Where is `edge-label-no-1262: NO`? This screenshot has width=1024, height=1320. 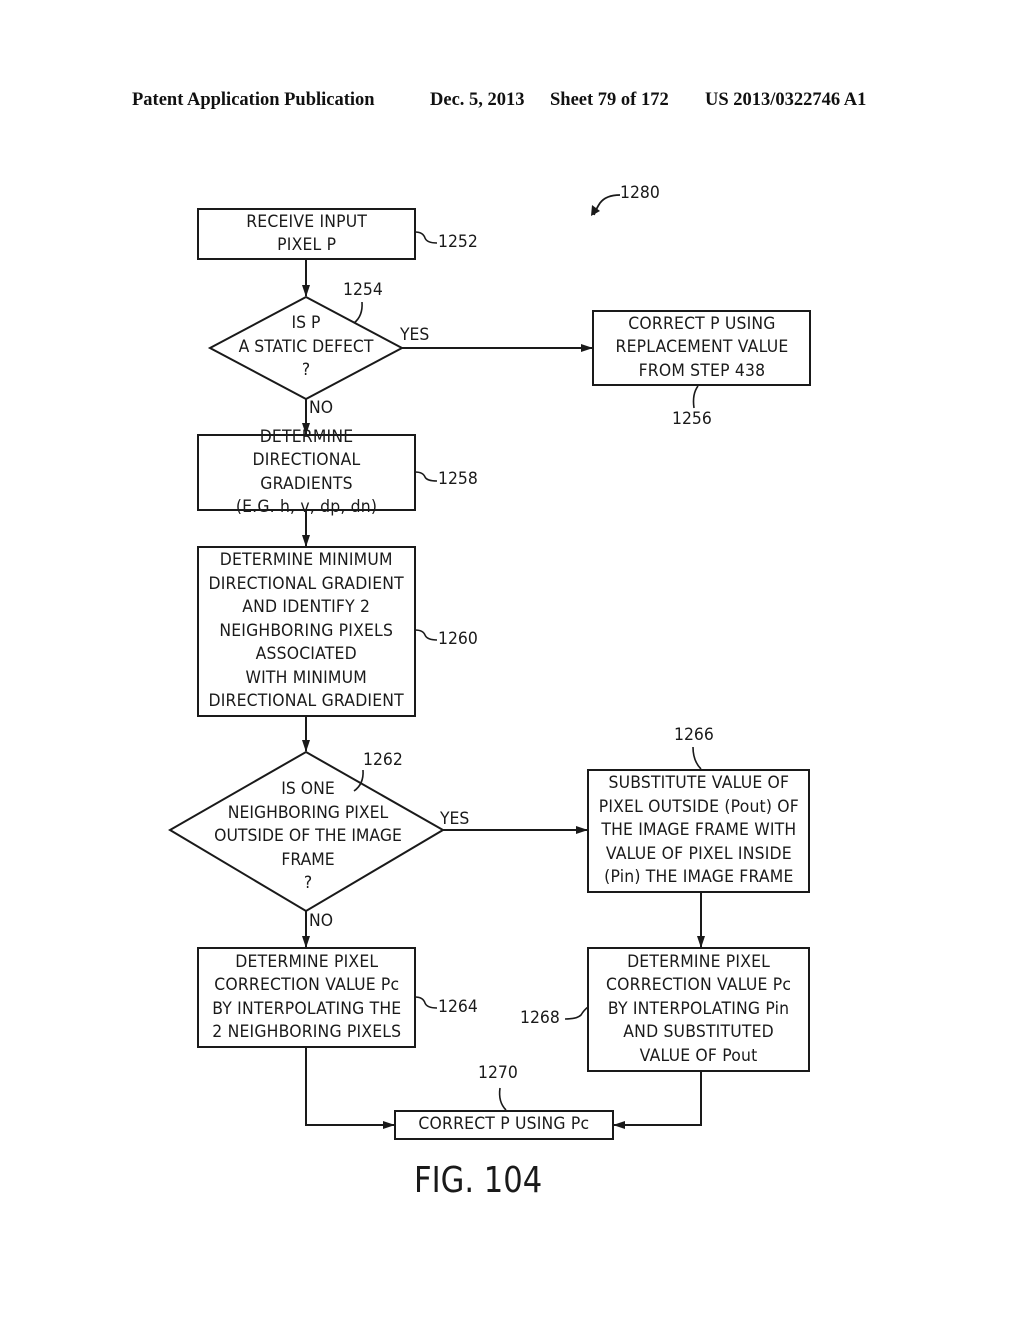 edge-label-no-1262: NO is located at coordinates (321, 921).